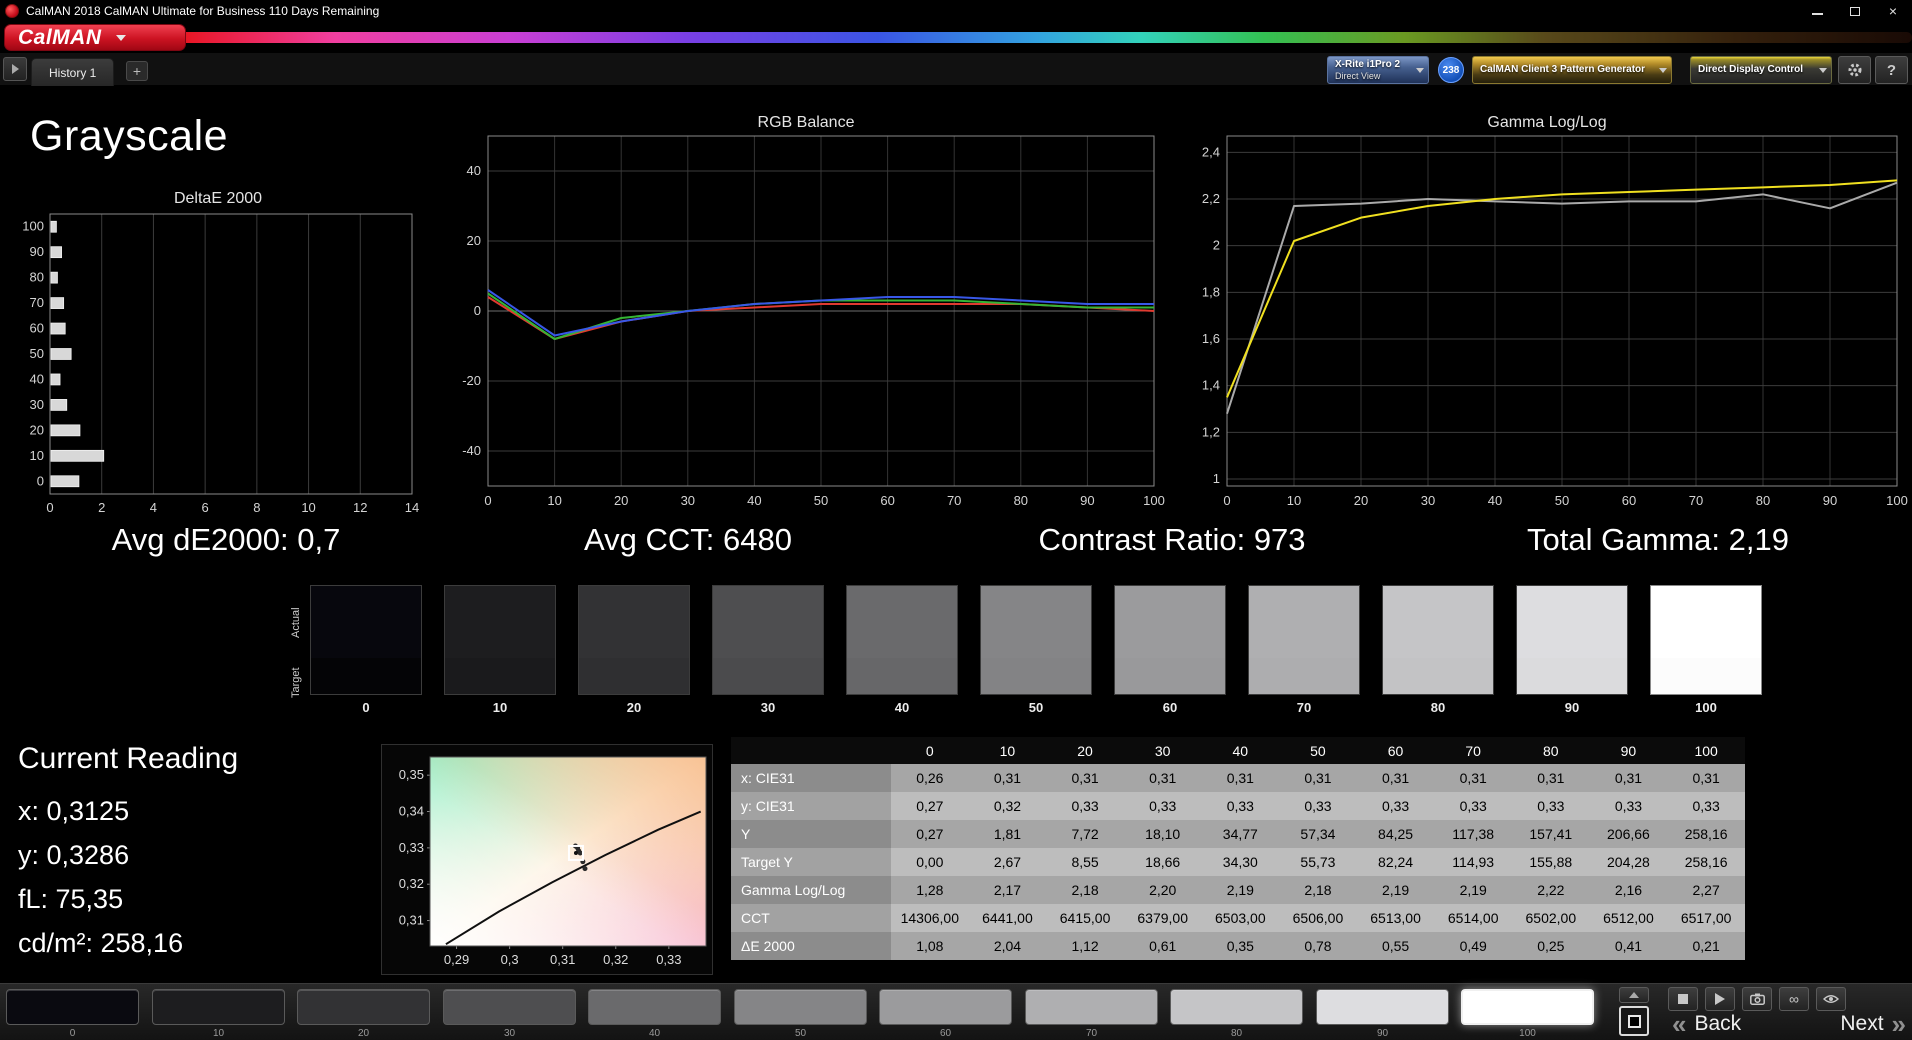 This screenshot has height=1040, width=1912. Describe the element at coordinates (654, 1033) in the screenshot. I see `pattern-level-label: 40` at that location.